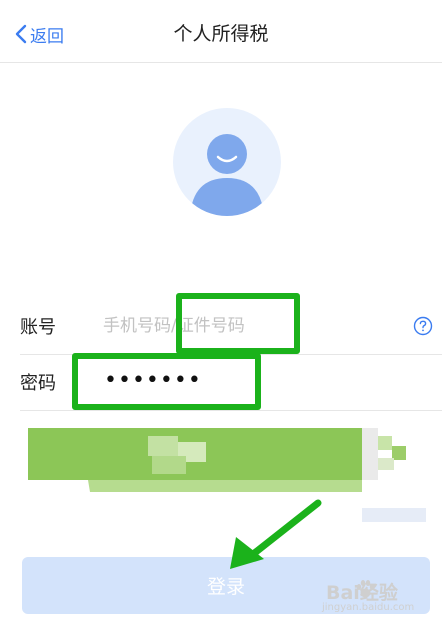  I want to click on baidu-paw-icon, so click(365, 589).